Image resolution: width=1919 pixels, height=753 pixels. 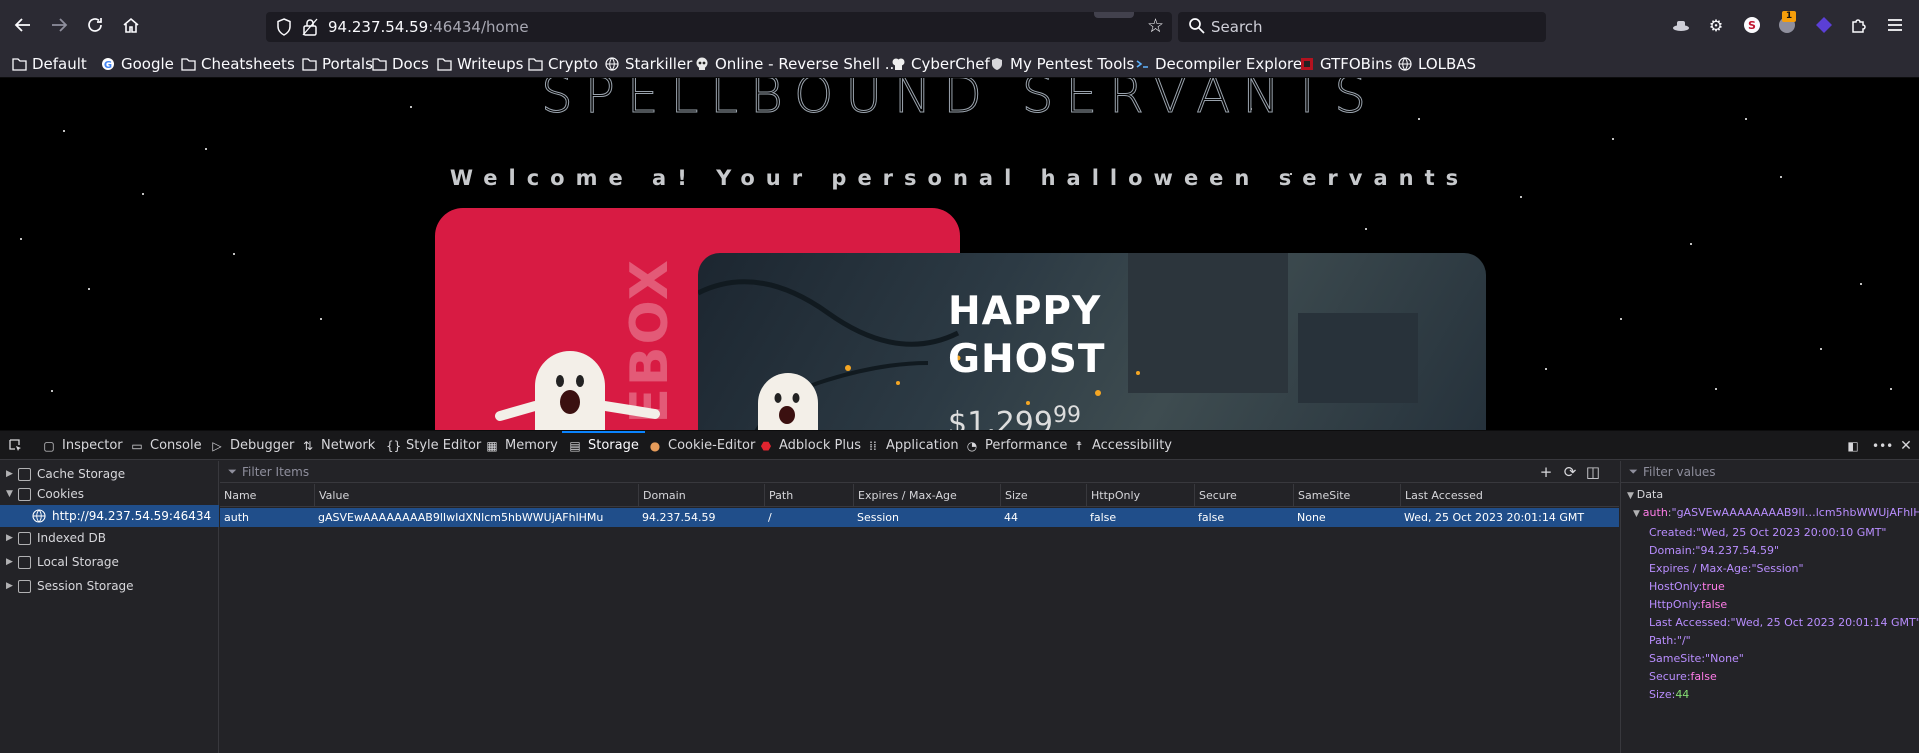 What do you see at coordinates (1016, 445) in the screenshot?
I see `tab-performance: ◔ Performance` at bounding box center [1016, 445].